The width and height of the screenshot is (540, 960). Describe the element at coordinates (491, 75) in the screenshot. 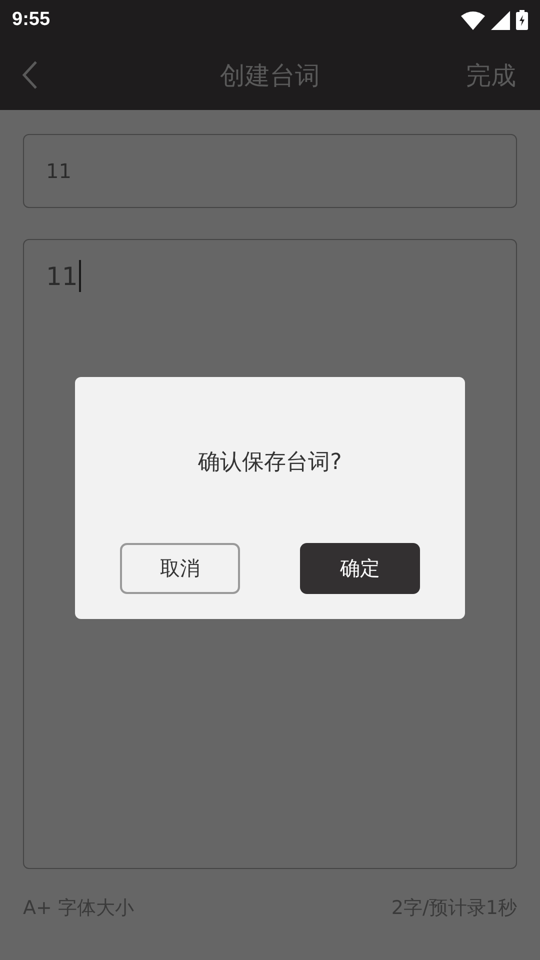

I see `done-button: 完成` at that location.